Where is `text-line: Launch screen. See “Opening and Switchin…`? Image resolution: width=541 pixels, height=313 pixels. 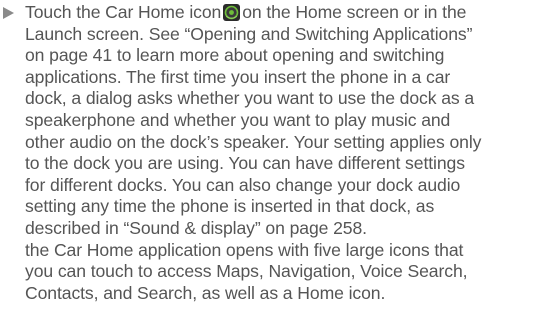 text-line: Launch screen. See “Opening and Switchin… is located at coordinates (249, 33).